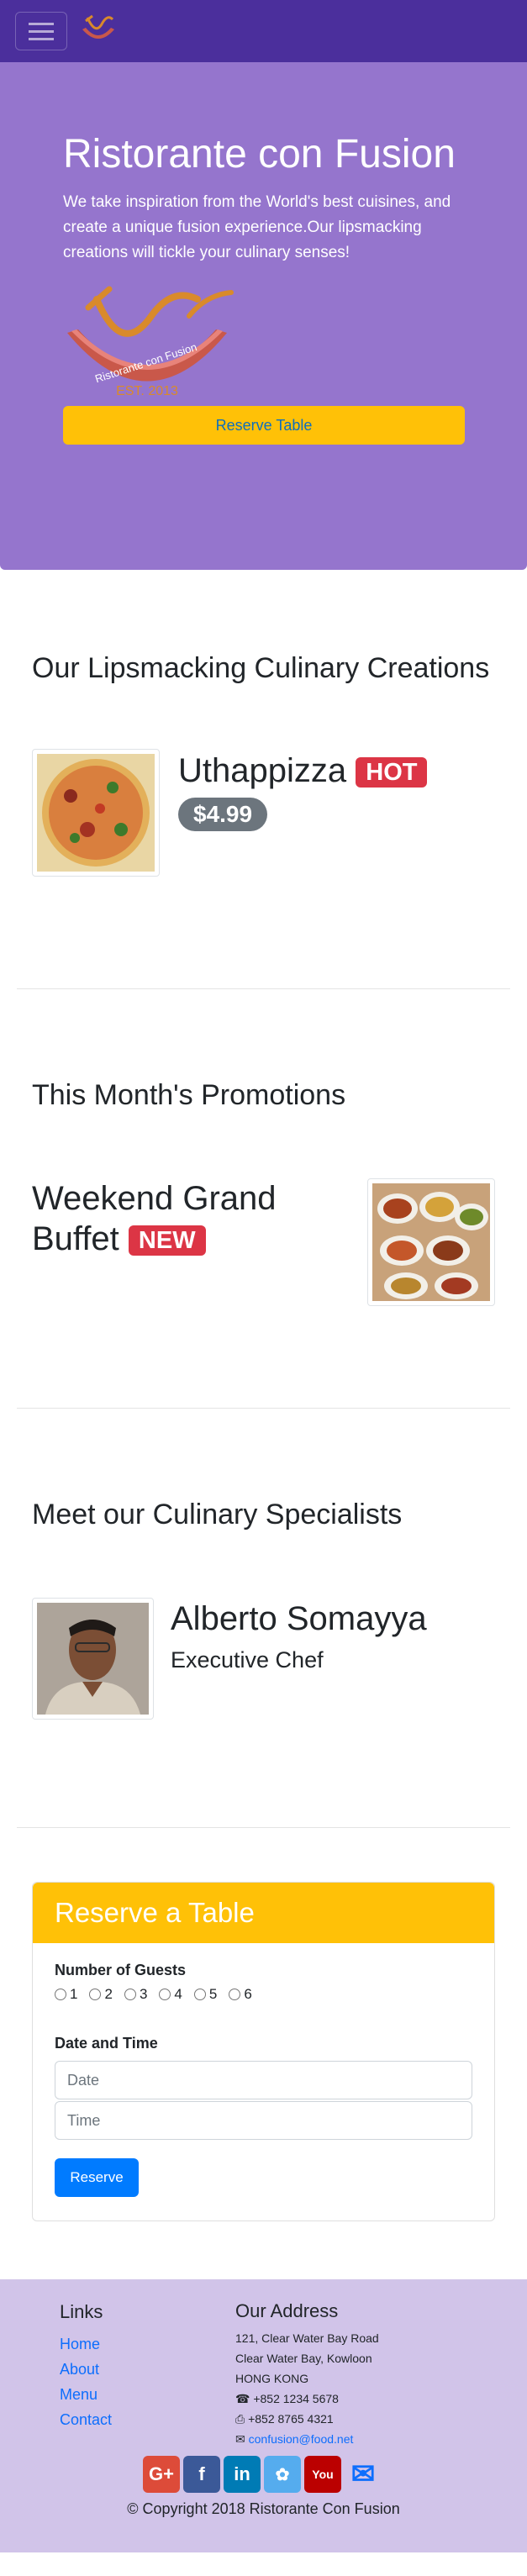  I want to click on footer-link-menu: Menu, so click(78, 2394).